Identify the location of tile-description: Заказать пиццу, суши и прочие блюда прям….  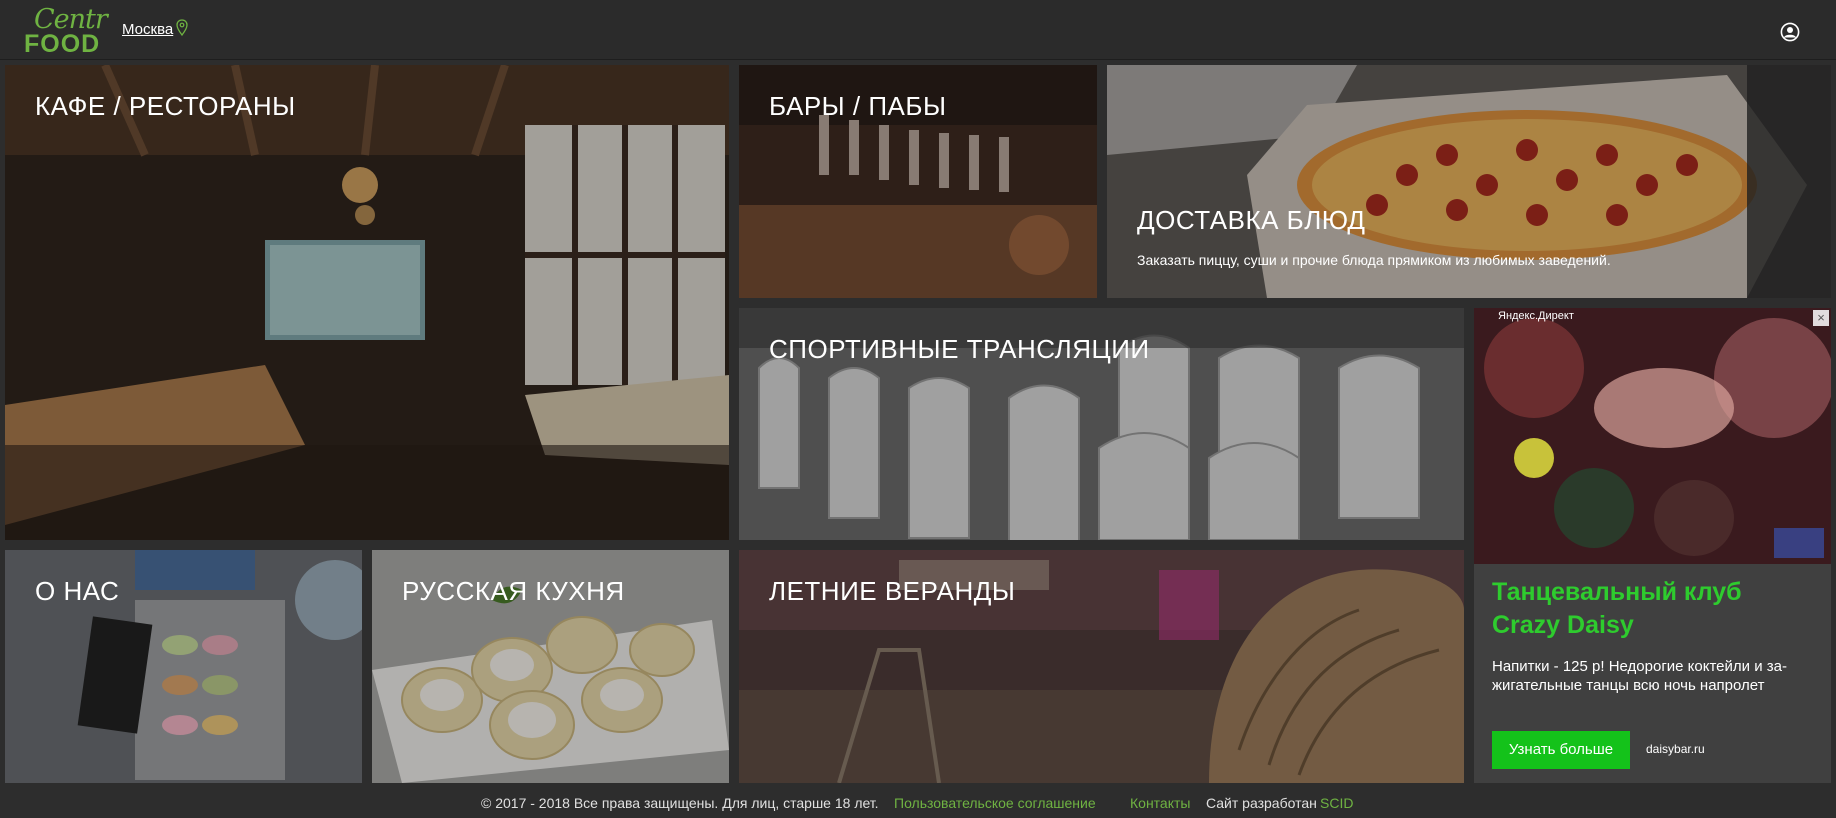
(1374, 260).